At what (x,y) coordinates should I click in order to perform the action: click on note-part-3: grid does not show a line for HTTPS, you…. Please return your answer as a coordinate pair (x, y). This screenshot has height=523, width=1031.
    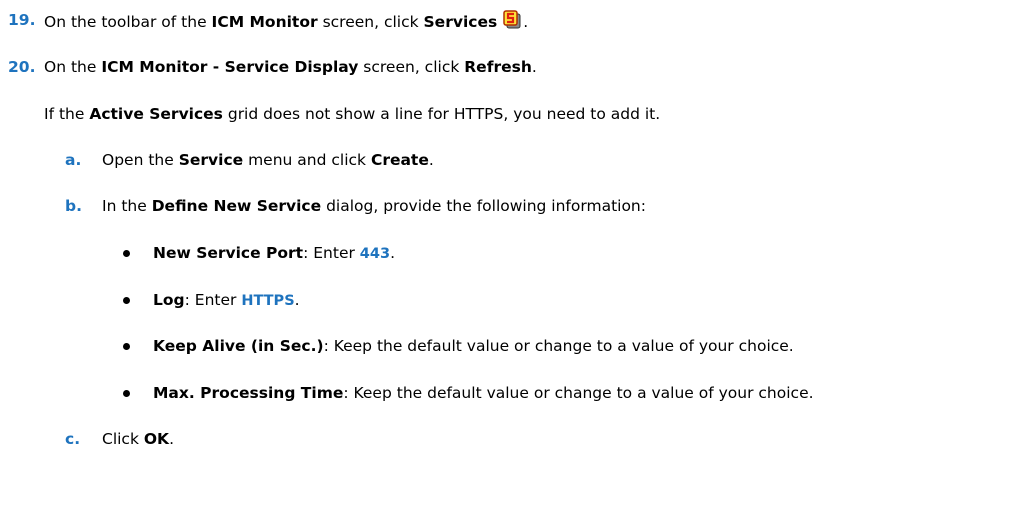
    Looking at the image, I should click on (441, 114).